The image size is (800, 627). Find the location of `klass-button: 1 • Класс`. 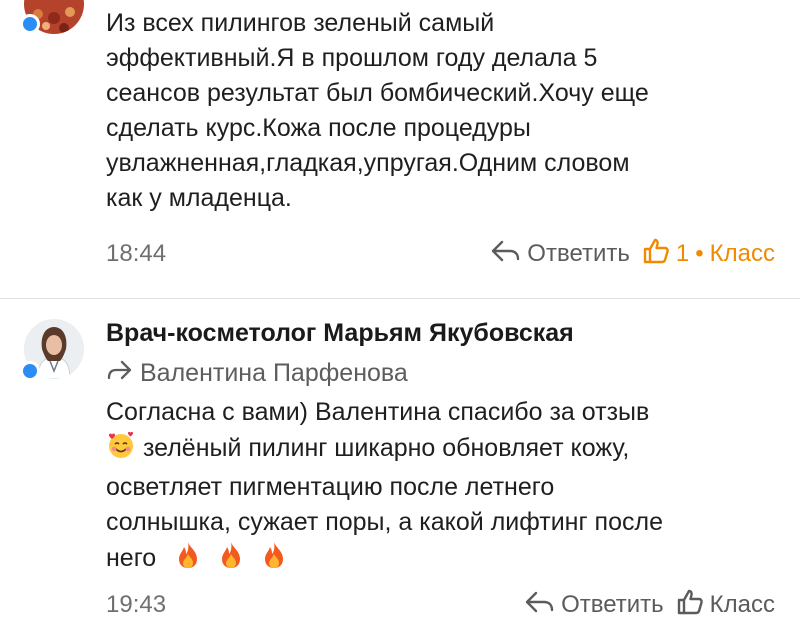

klass-button: 1 • Класс is located at coordinates (708, 254).